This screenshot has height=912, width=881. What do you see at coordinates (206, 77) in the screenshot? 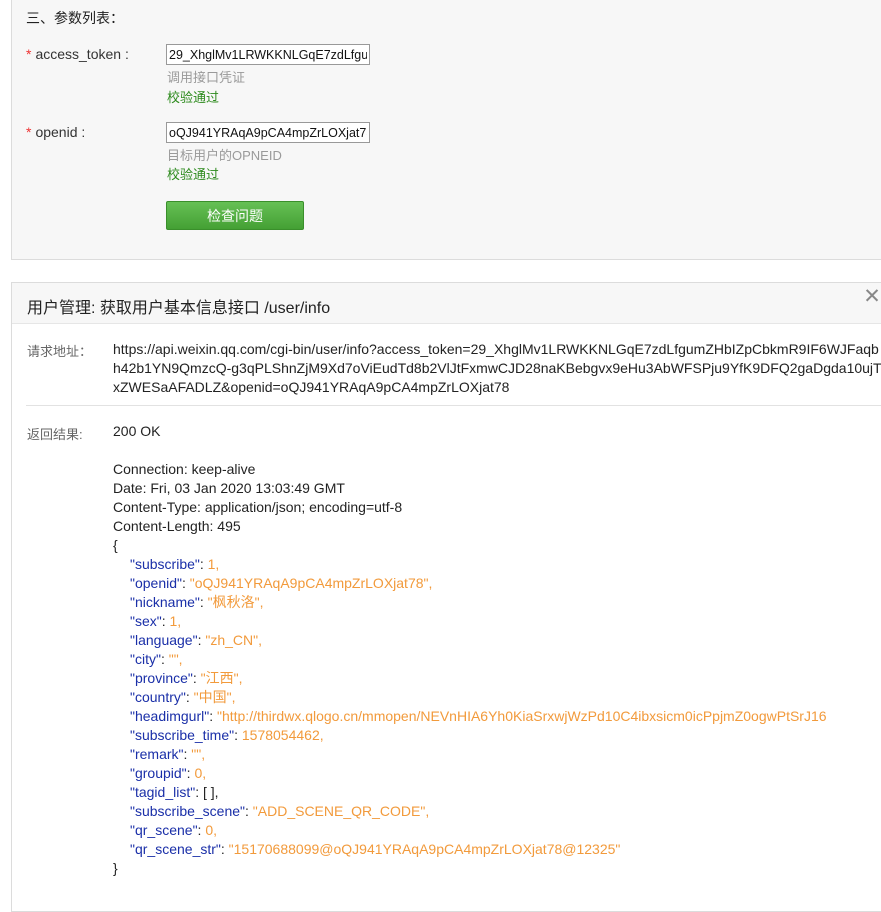
I see `access-token-hint: 调用接口凭证` at bounding box center [206, 77].